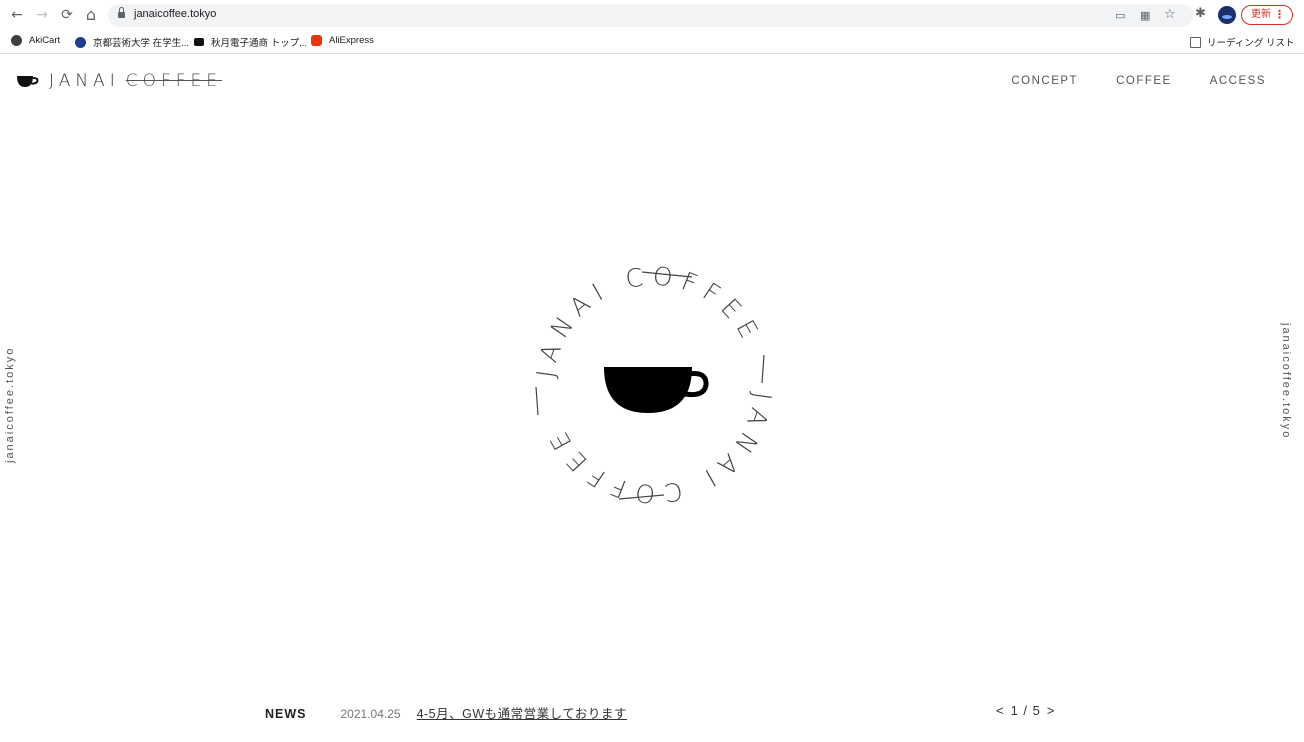  Describe the element at coordinates (84, 81) in the screenshot. I see `logo-janai: JANAI` at that location.